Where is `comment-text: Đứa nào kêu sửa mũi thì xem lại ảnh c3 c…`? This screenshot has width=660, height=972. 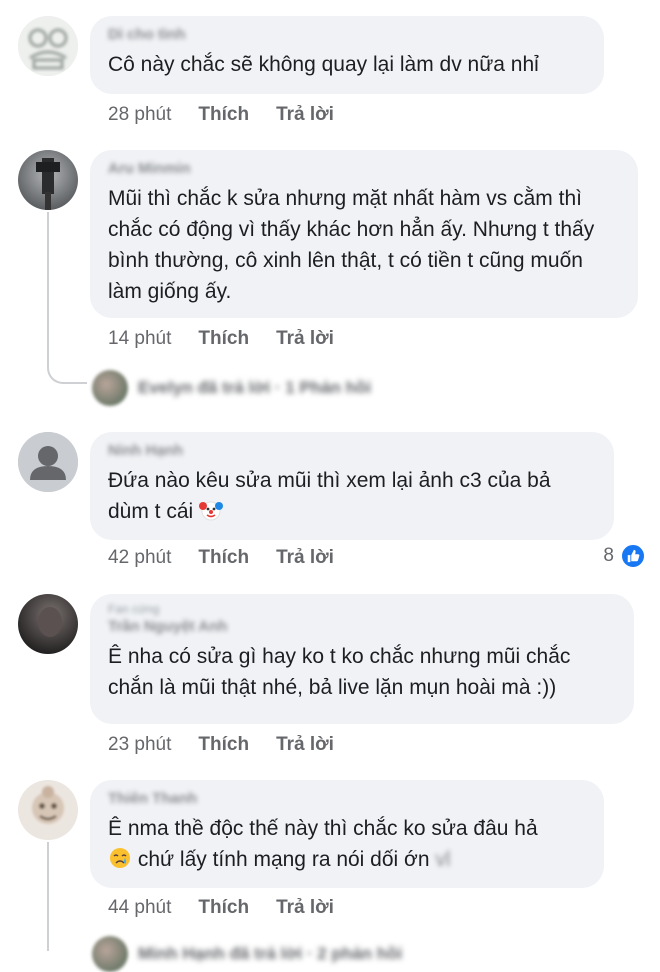
comment-text: Đứa nào kêu sửa mũi thì xem lại ảnh c3 c… is located at coordinates (352, 496).